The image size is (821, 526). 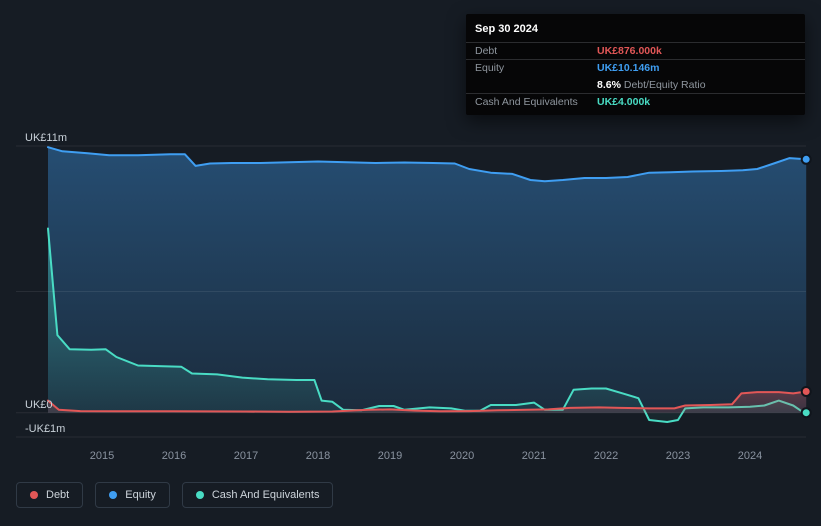 I want to click on tooltip-cash-value: UK£4.000k, so click(x=624, y=102).